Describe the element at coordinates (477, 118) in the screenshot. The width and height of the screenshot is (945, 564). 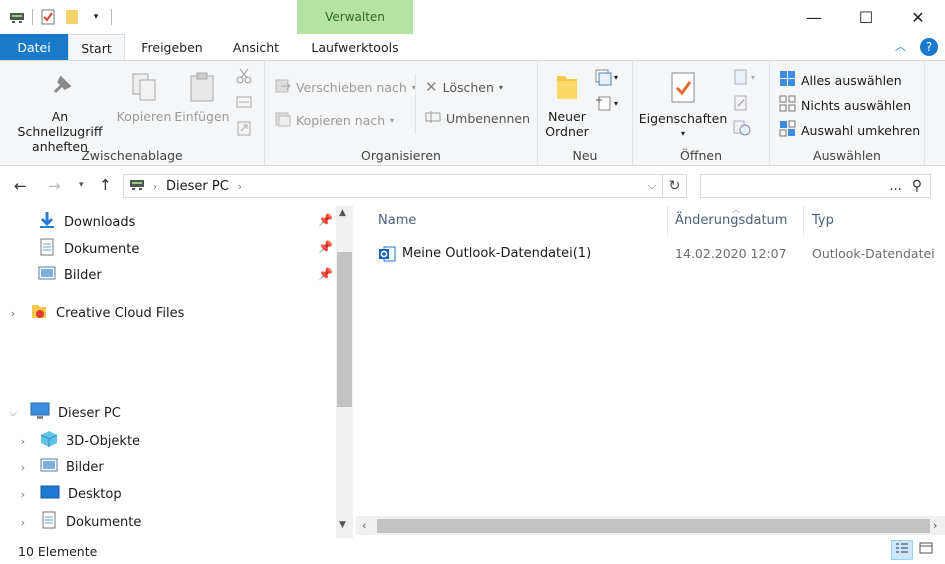
I see `rename-button: Umbenennen` at that location.